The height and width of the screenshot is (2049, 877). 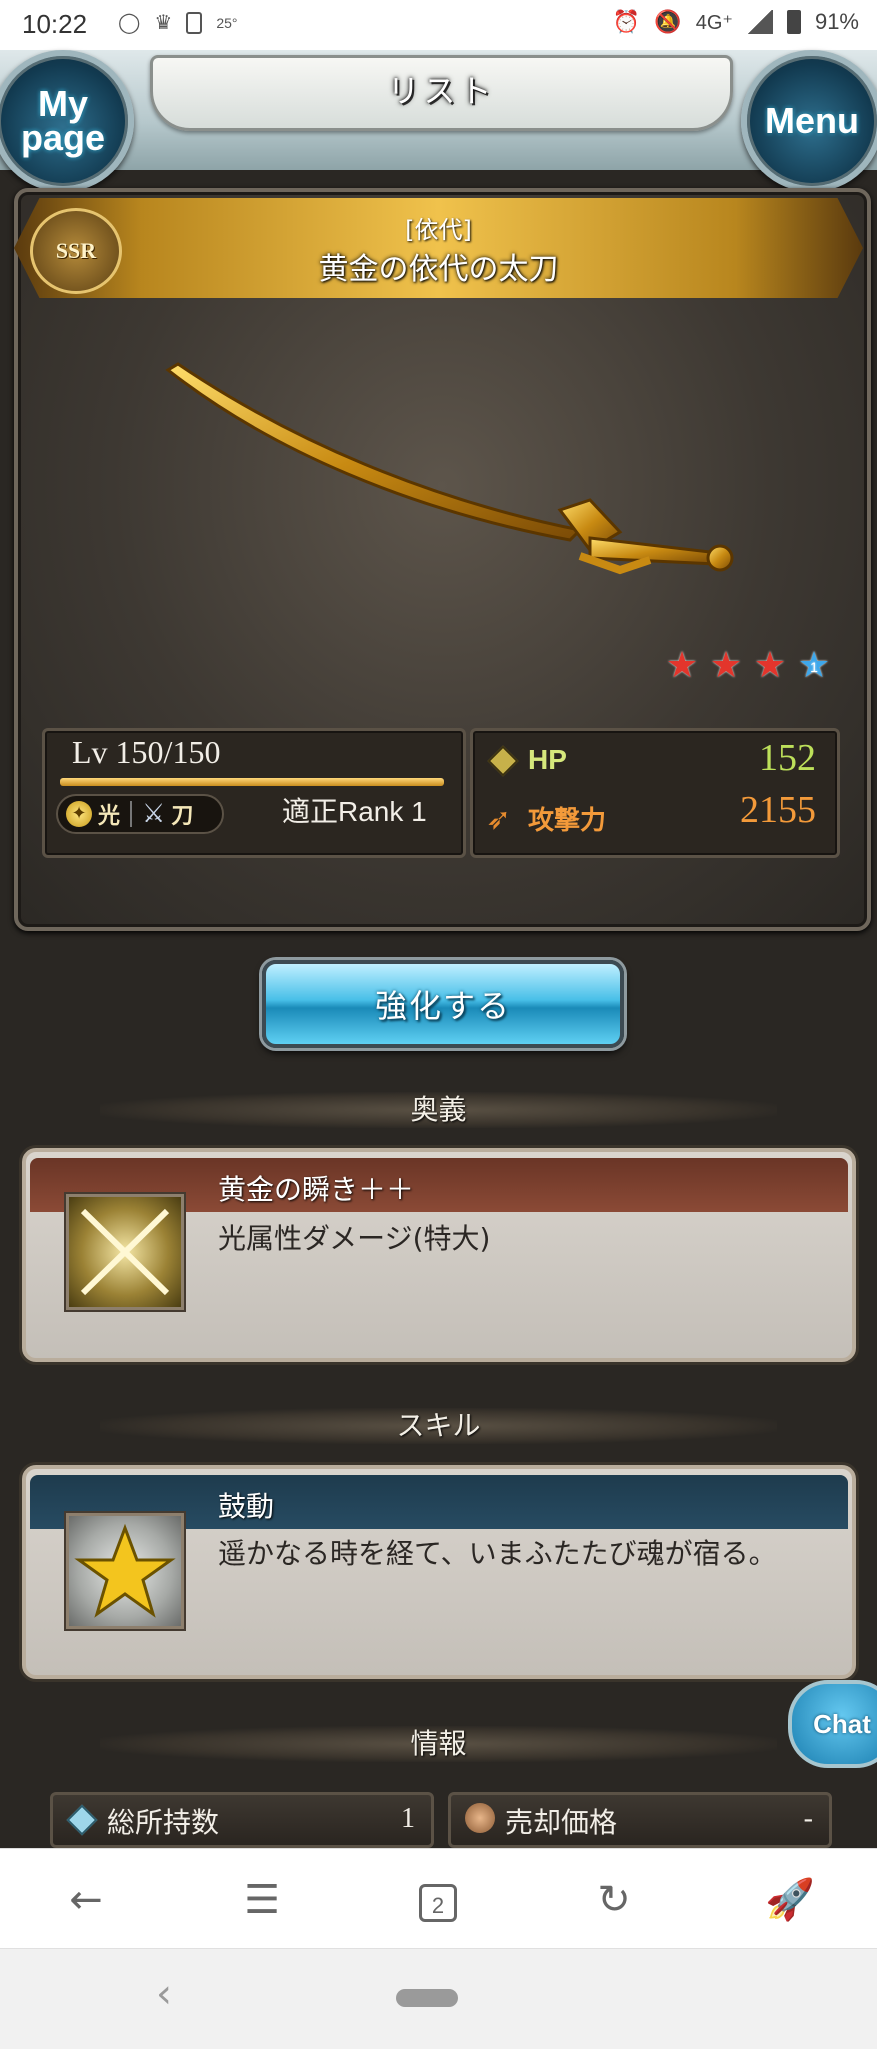 What do you see at coordinates (812, 120) in the screenshot?
I see `menu-label: Menu` at bounding box center [812, 120].